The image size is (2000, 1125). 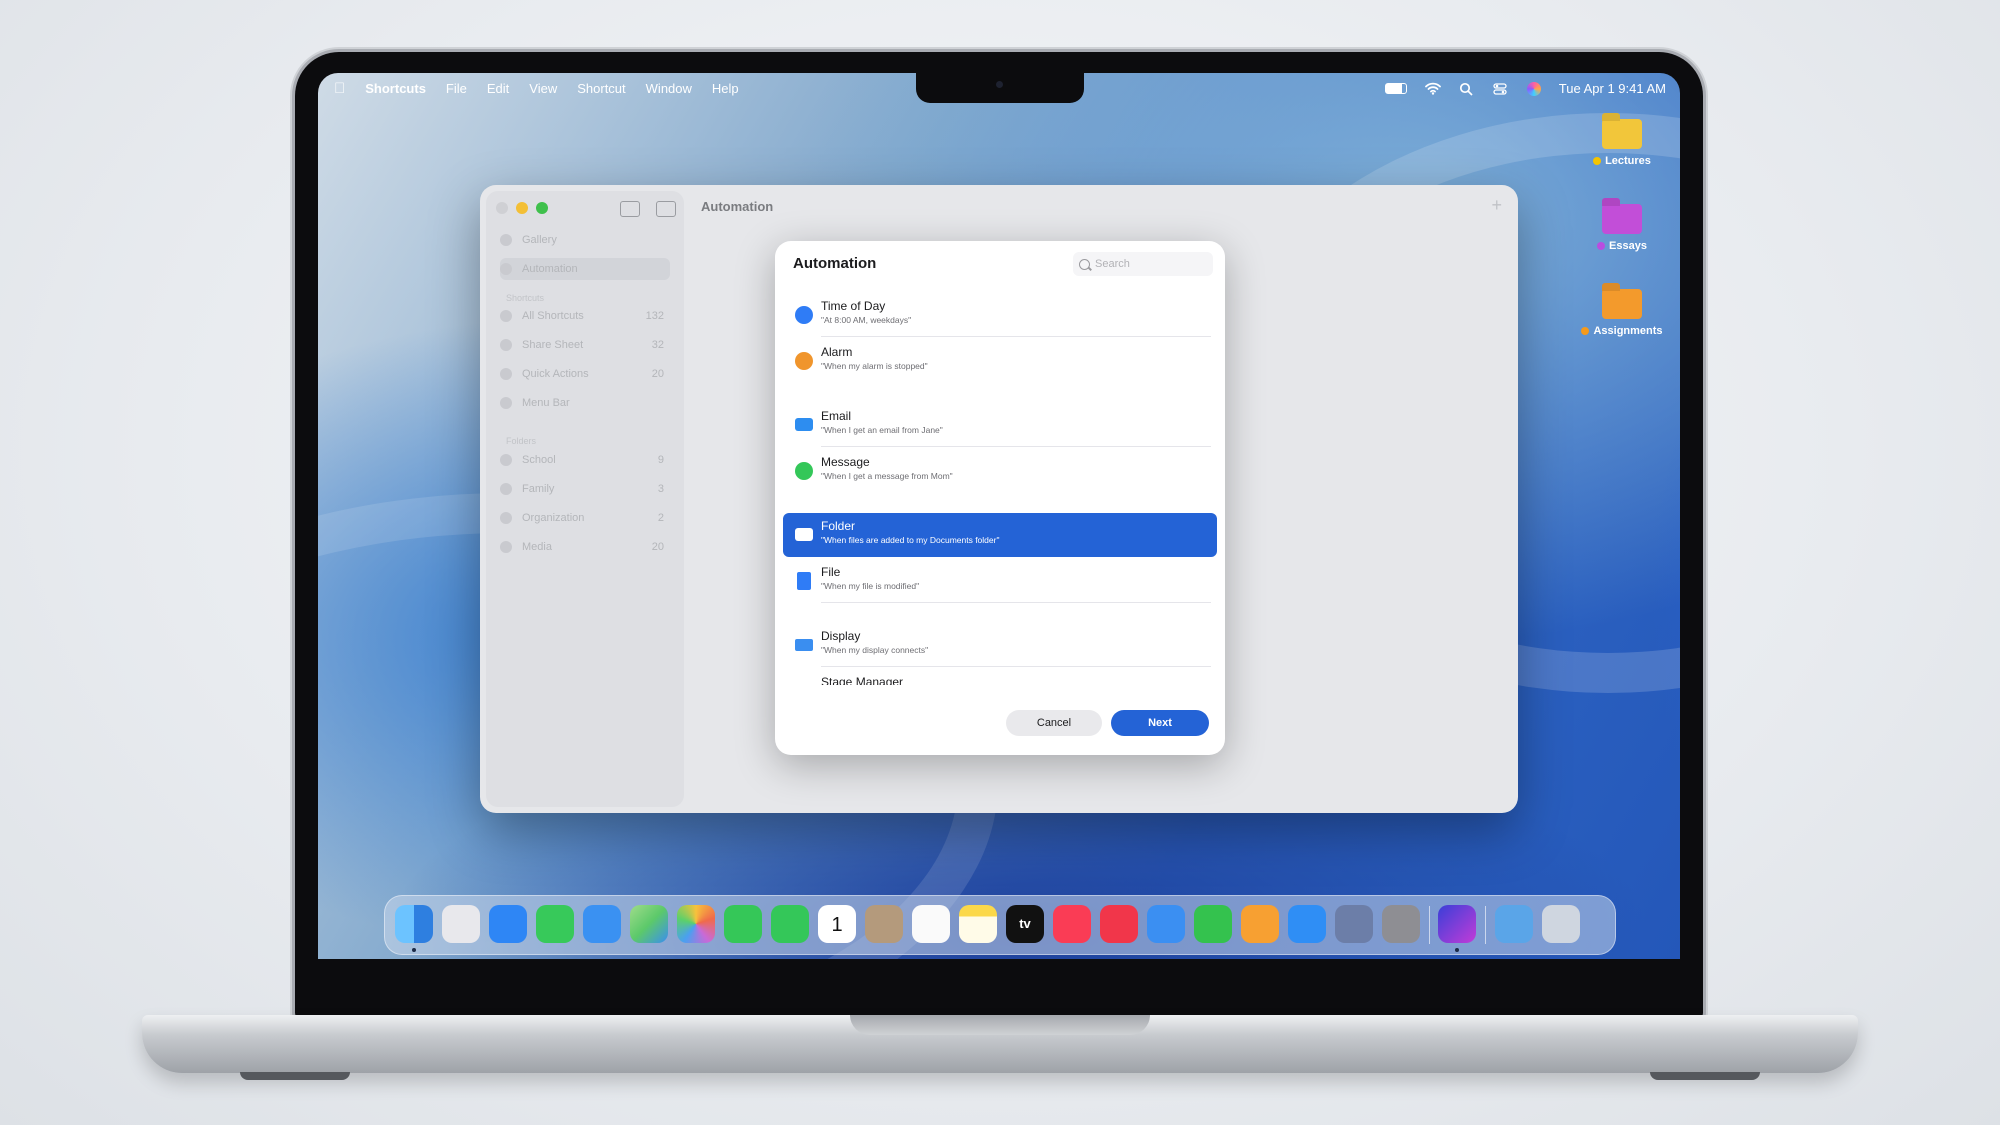 I want to click on sidebar-item-family: Family 3, so click(x=585, y=489).